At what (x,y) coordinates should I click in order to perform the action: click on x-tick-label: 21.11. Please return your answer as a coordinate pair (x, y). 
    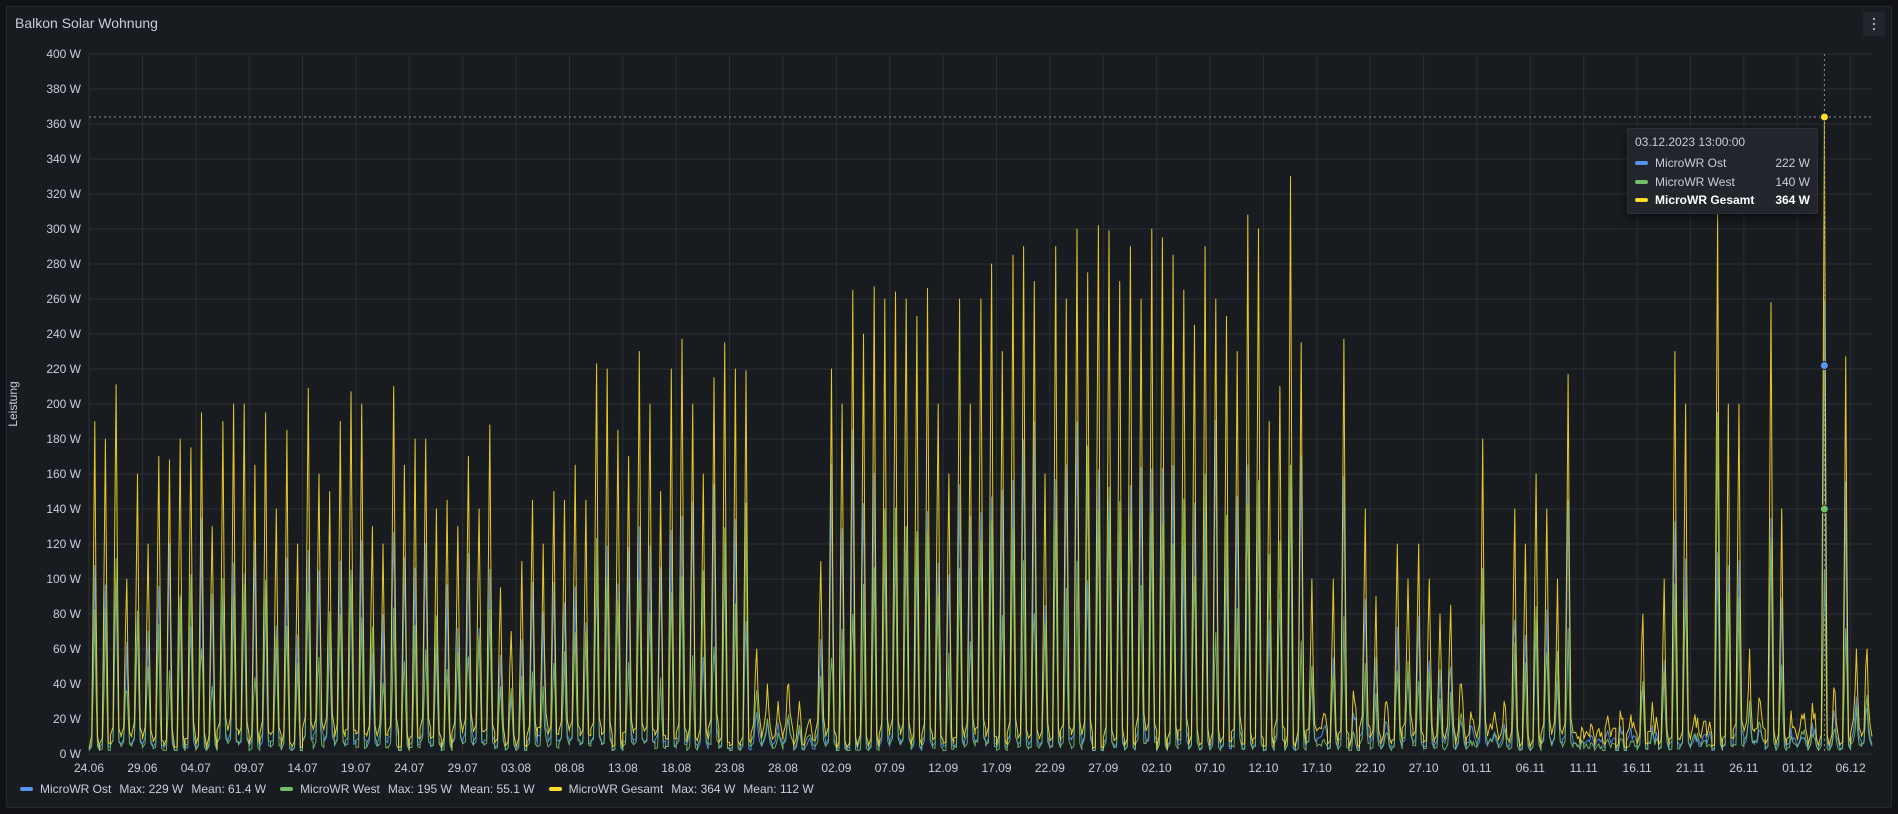
    Looking at the image, I should click on (1690, 768).